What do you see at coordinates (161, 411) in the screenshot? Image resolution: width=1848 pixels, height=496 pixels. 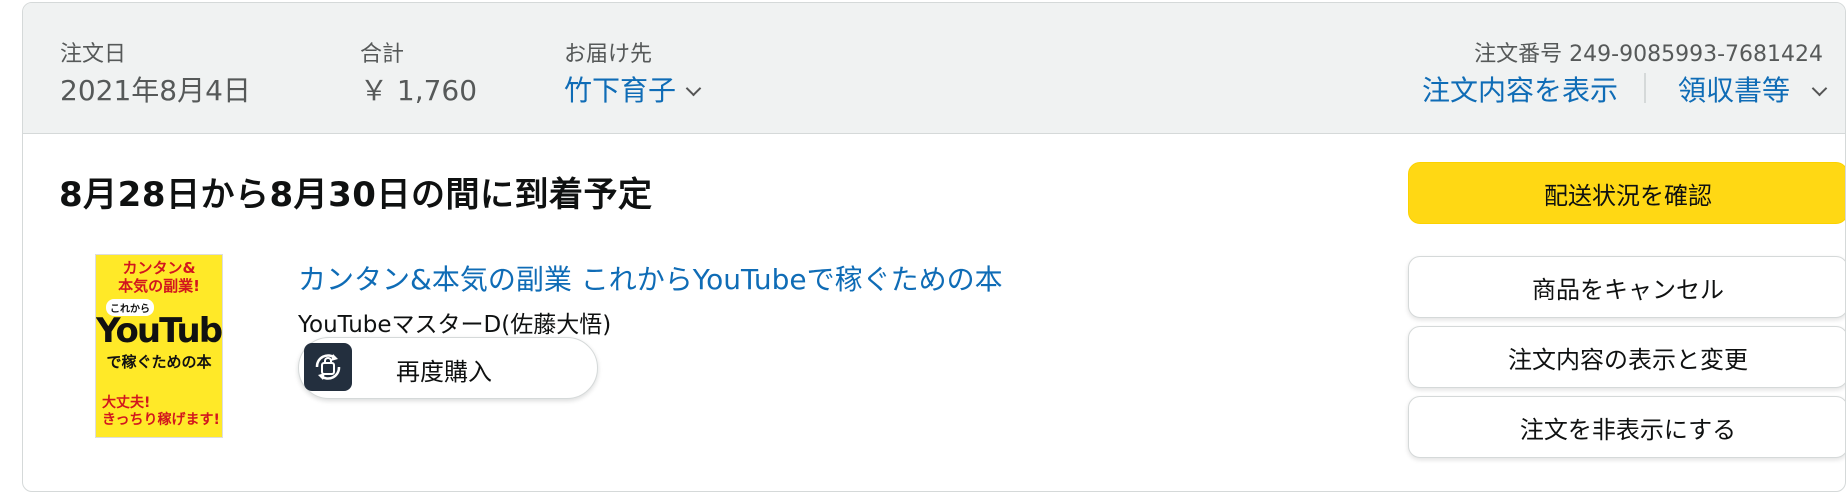 I see `cover-tagline: 大丈夫! きっちり稼げます!` at bounding box center [161, 411].